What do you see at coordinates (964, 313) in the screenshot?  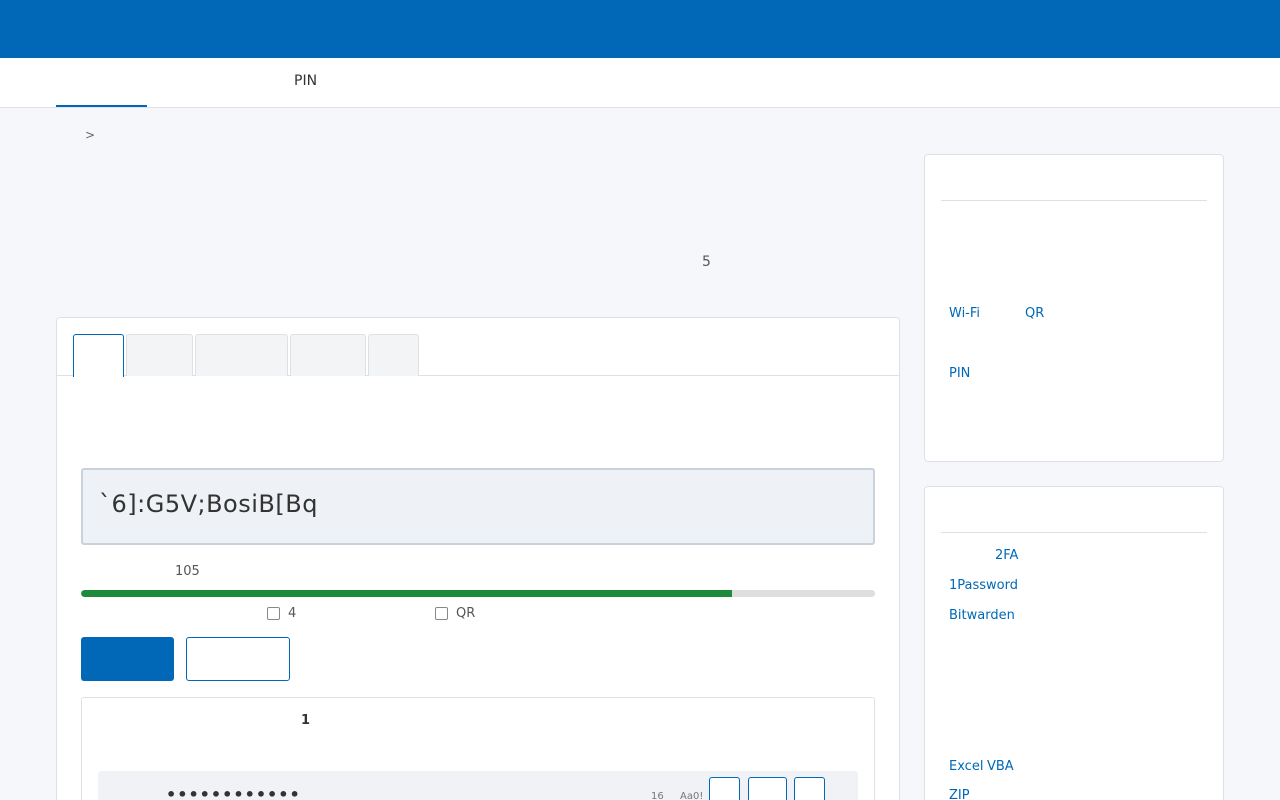 I see `sidebar-link-wifi: Wi-Fi` at bounding box center [964, 313].